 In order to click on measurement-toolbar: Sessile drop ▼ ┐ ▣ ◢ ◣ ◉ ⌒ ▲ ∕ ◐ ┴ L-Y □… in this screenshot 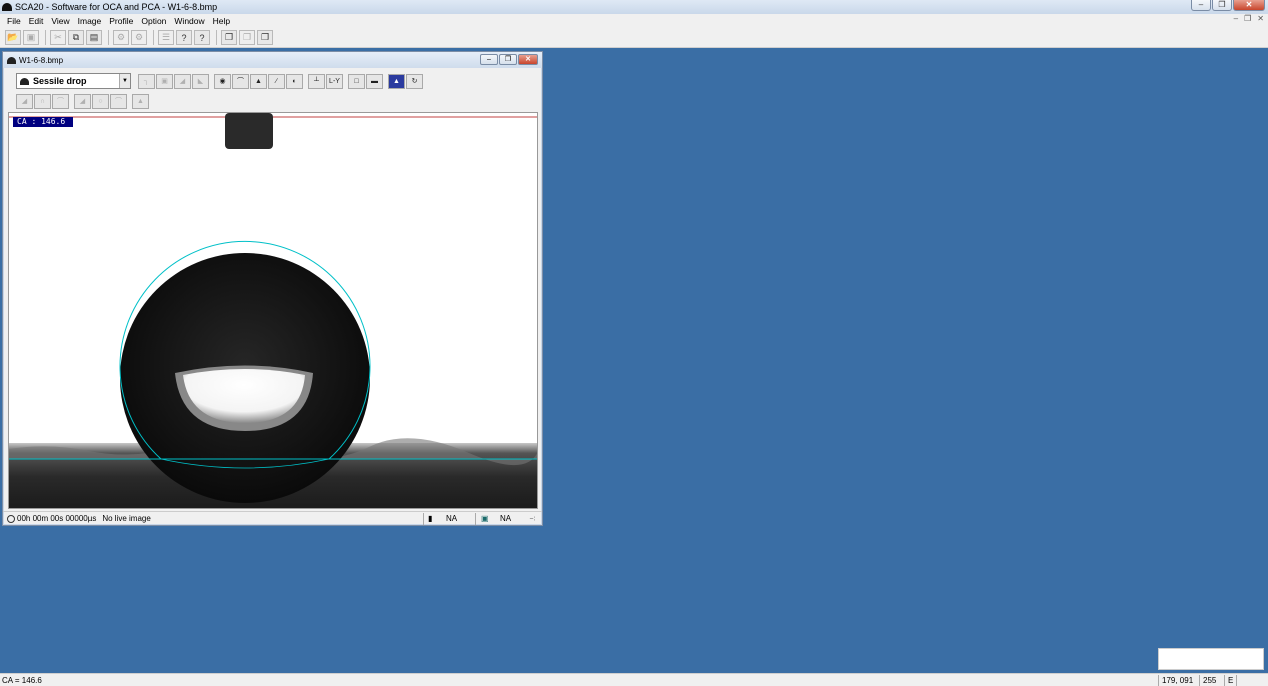, I will do `click(272, 81)`.